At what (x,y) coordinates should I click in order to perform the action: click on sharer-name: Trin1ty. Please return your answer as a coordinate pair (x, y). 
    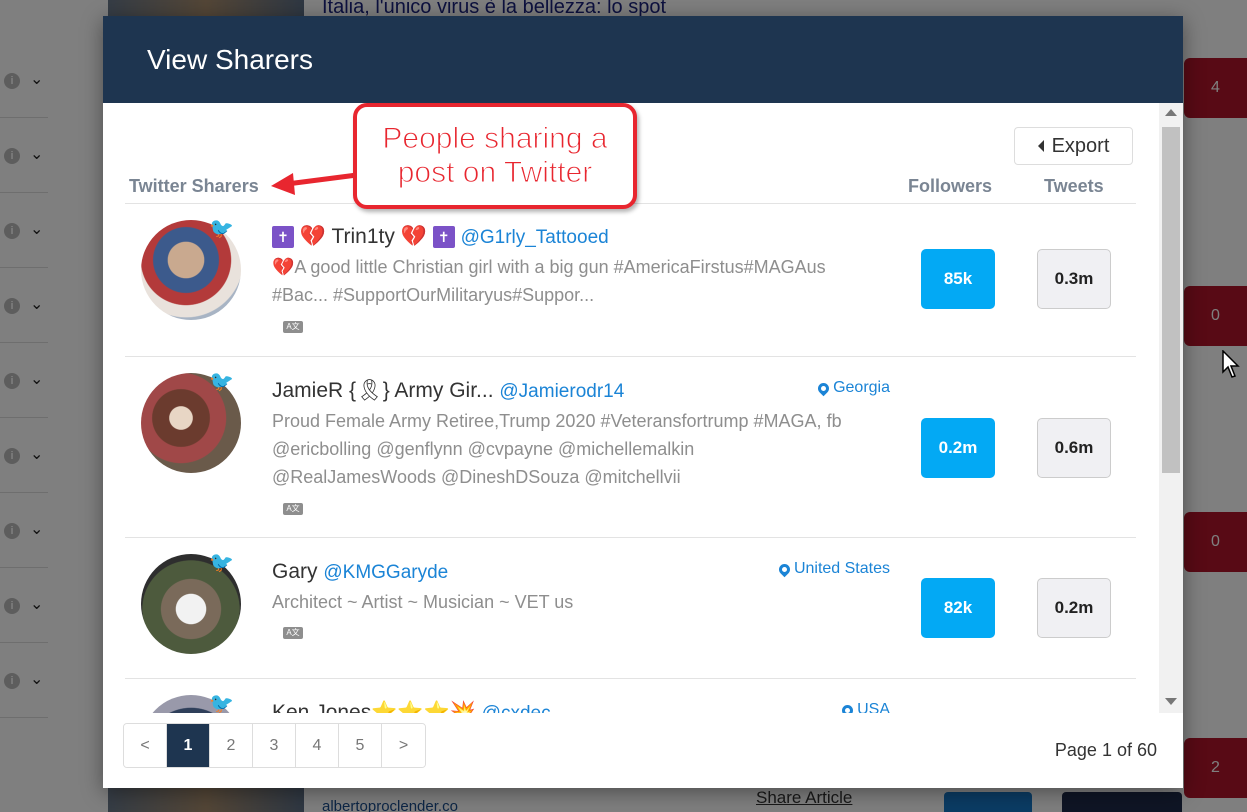
    Looking at the image, I should click on (362, 236).